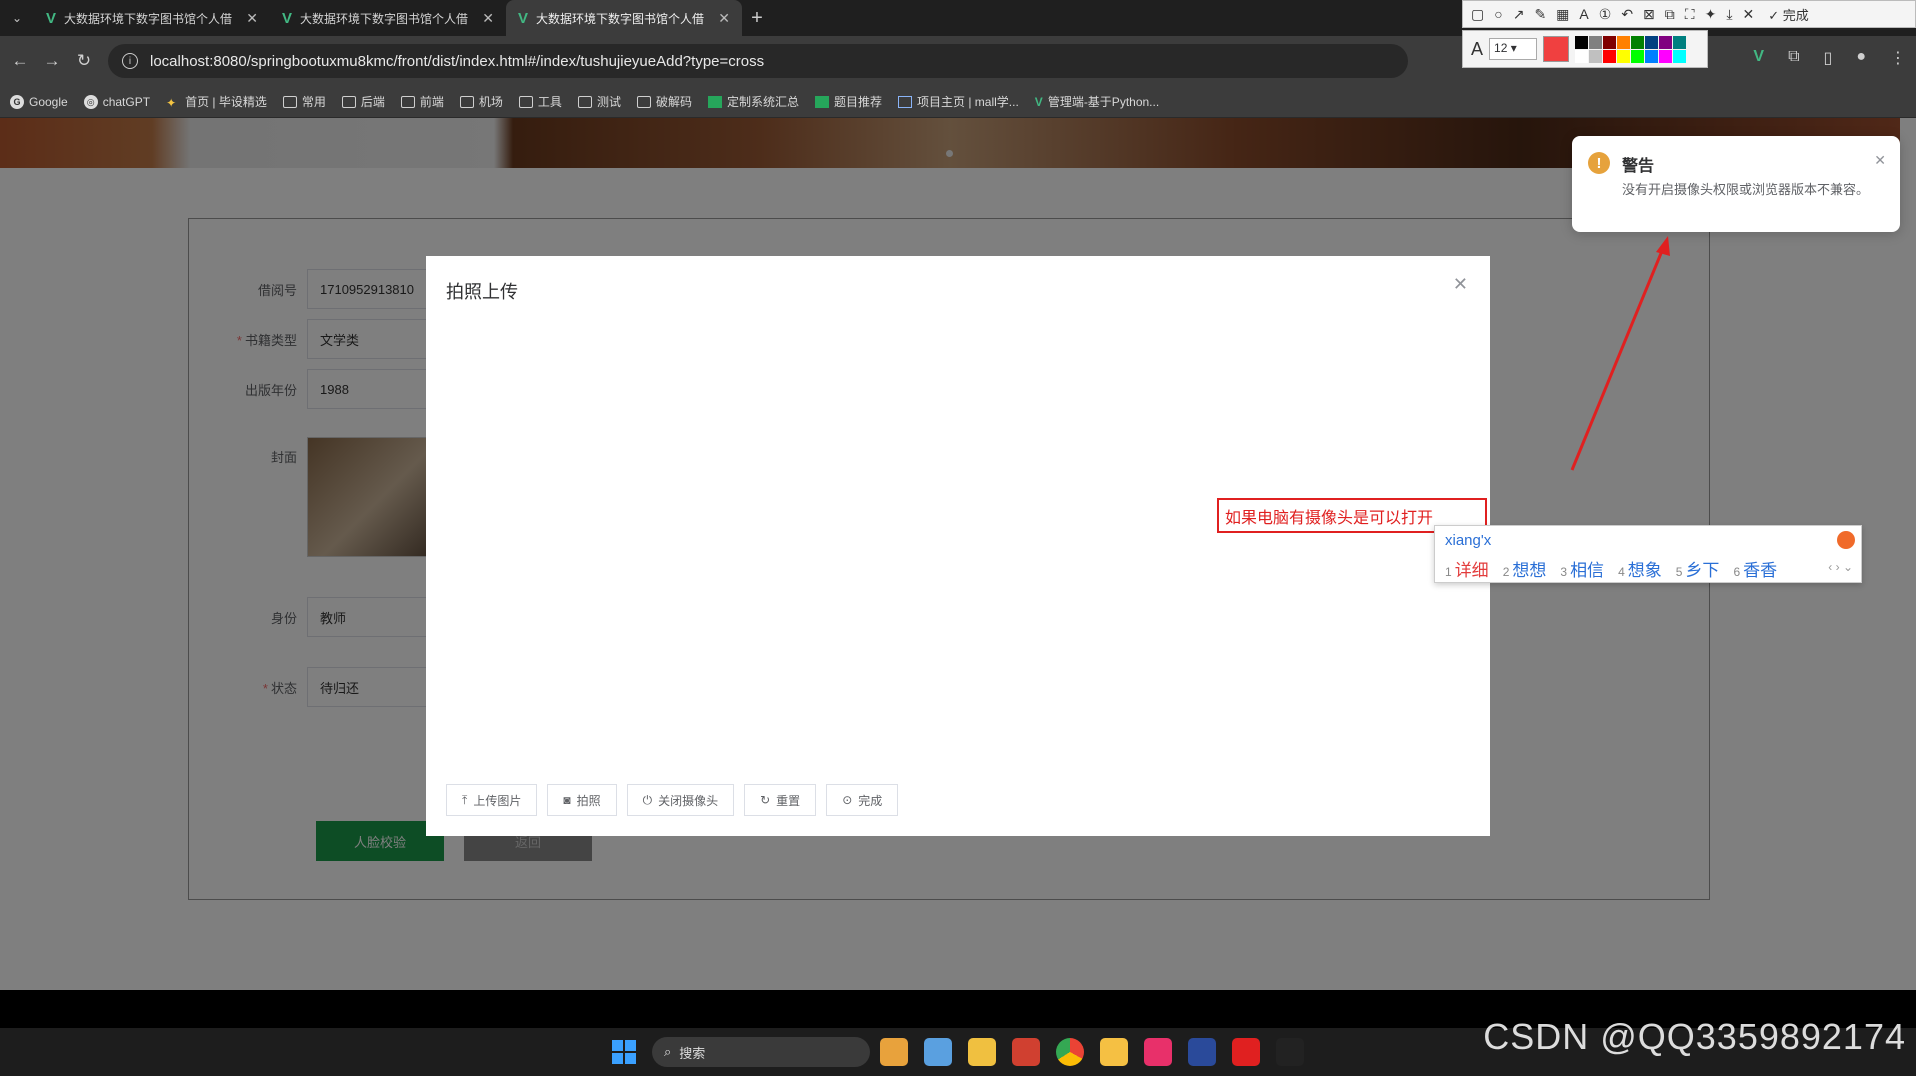 The height and width of the screenshot is (1076, 1916). I want to click on reload-icon: ↻, so click(84, 61).